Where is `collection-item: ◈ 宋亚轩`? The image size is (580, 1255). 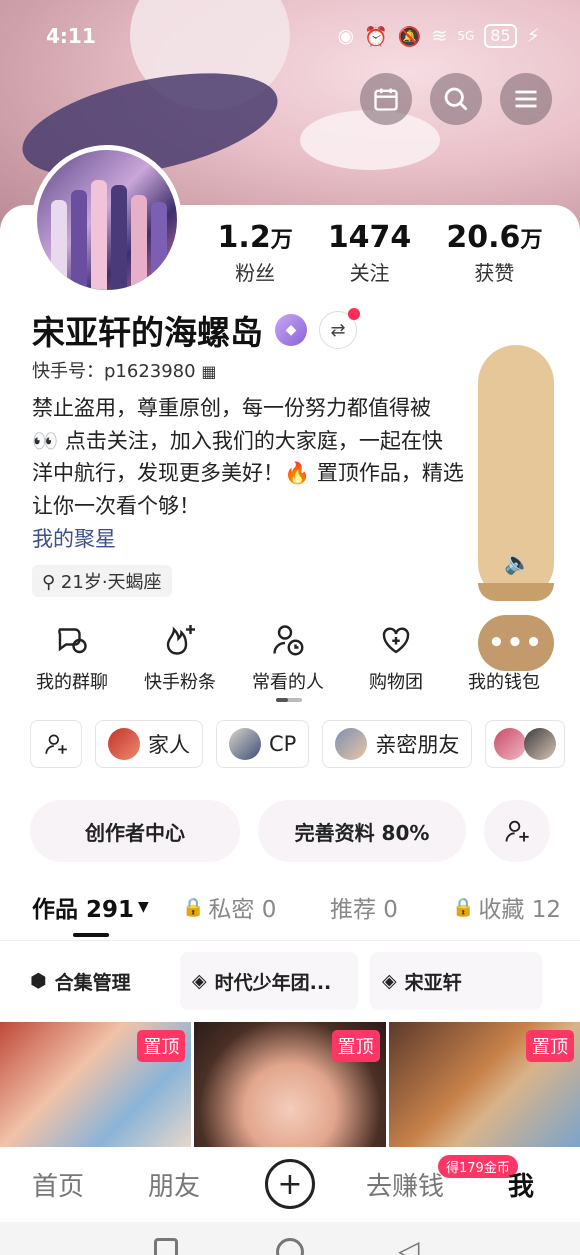 collection-item: ◈ 宋亚轩 is located at coordinates (456, 981).